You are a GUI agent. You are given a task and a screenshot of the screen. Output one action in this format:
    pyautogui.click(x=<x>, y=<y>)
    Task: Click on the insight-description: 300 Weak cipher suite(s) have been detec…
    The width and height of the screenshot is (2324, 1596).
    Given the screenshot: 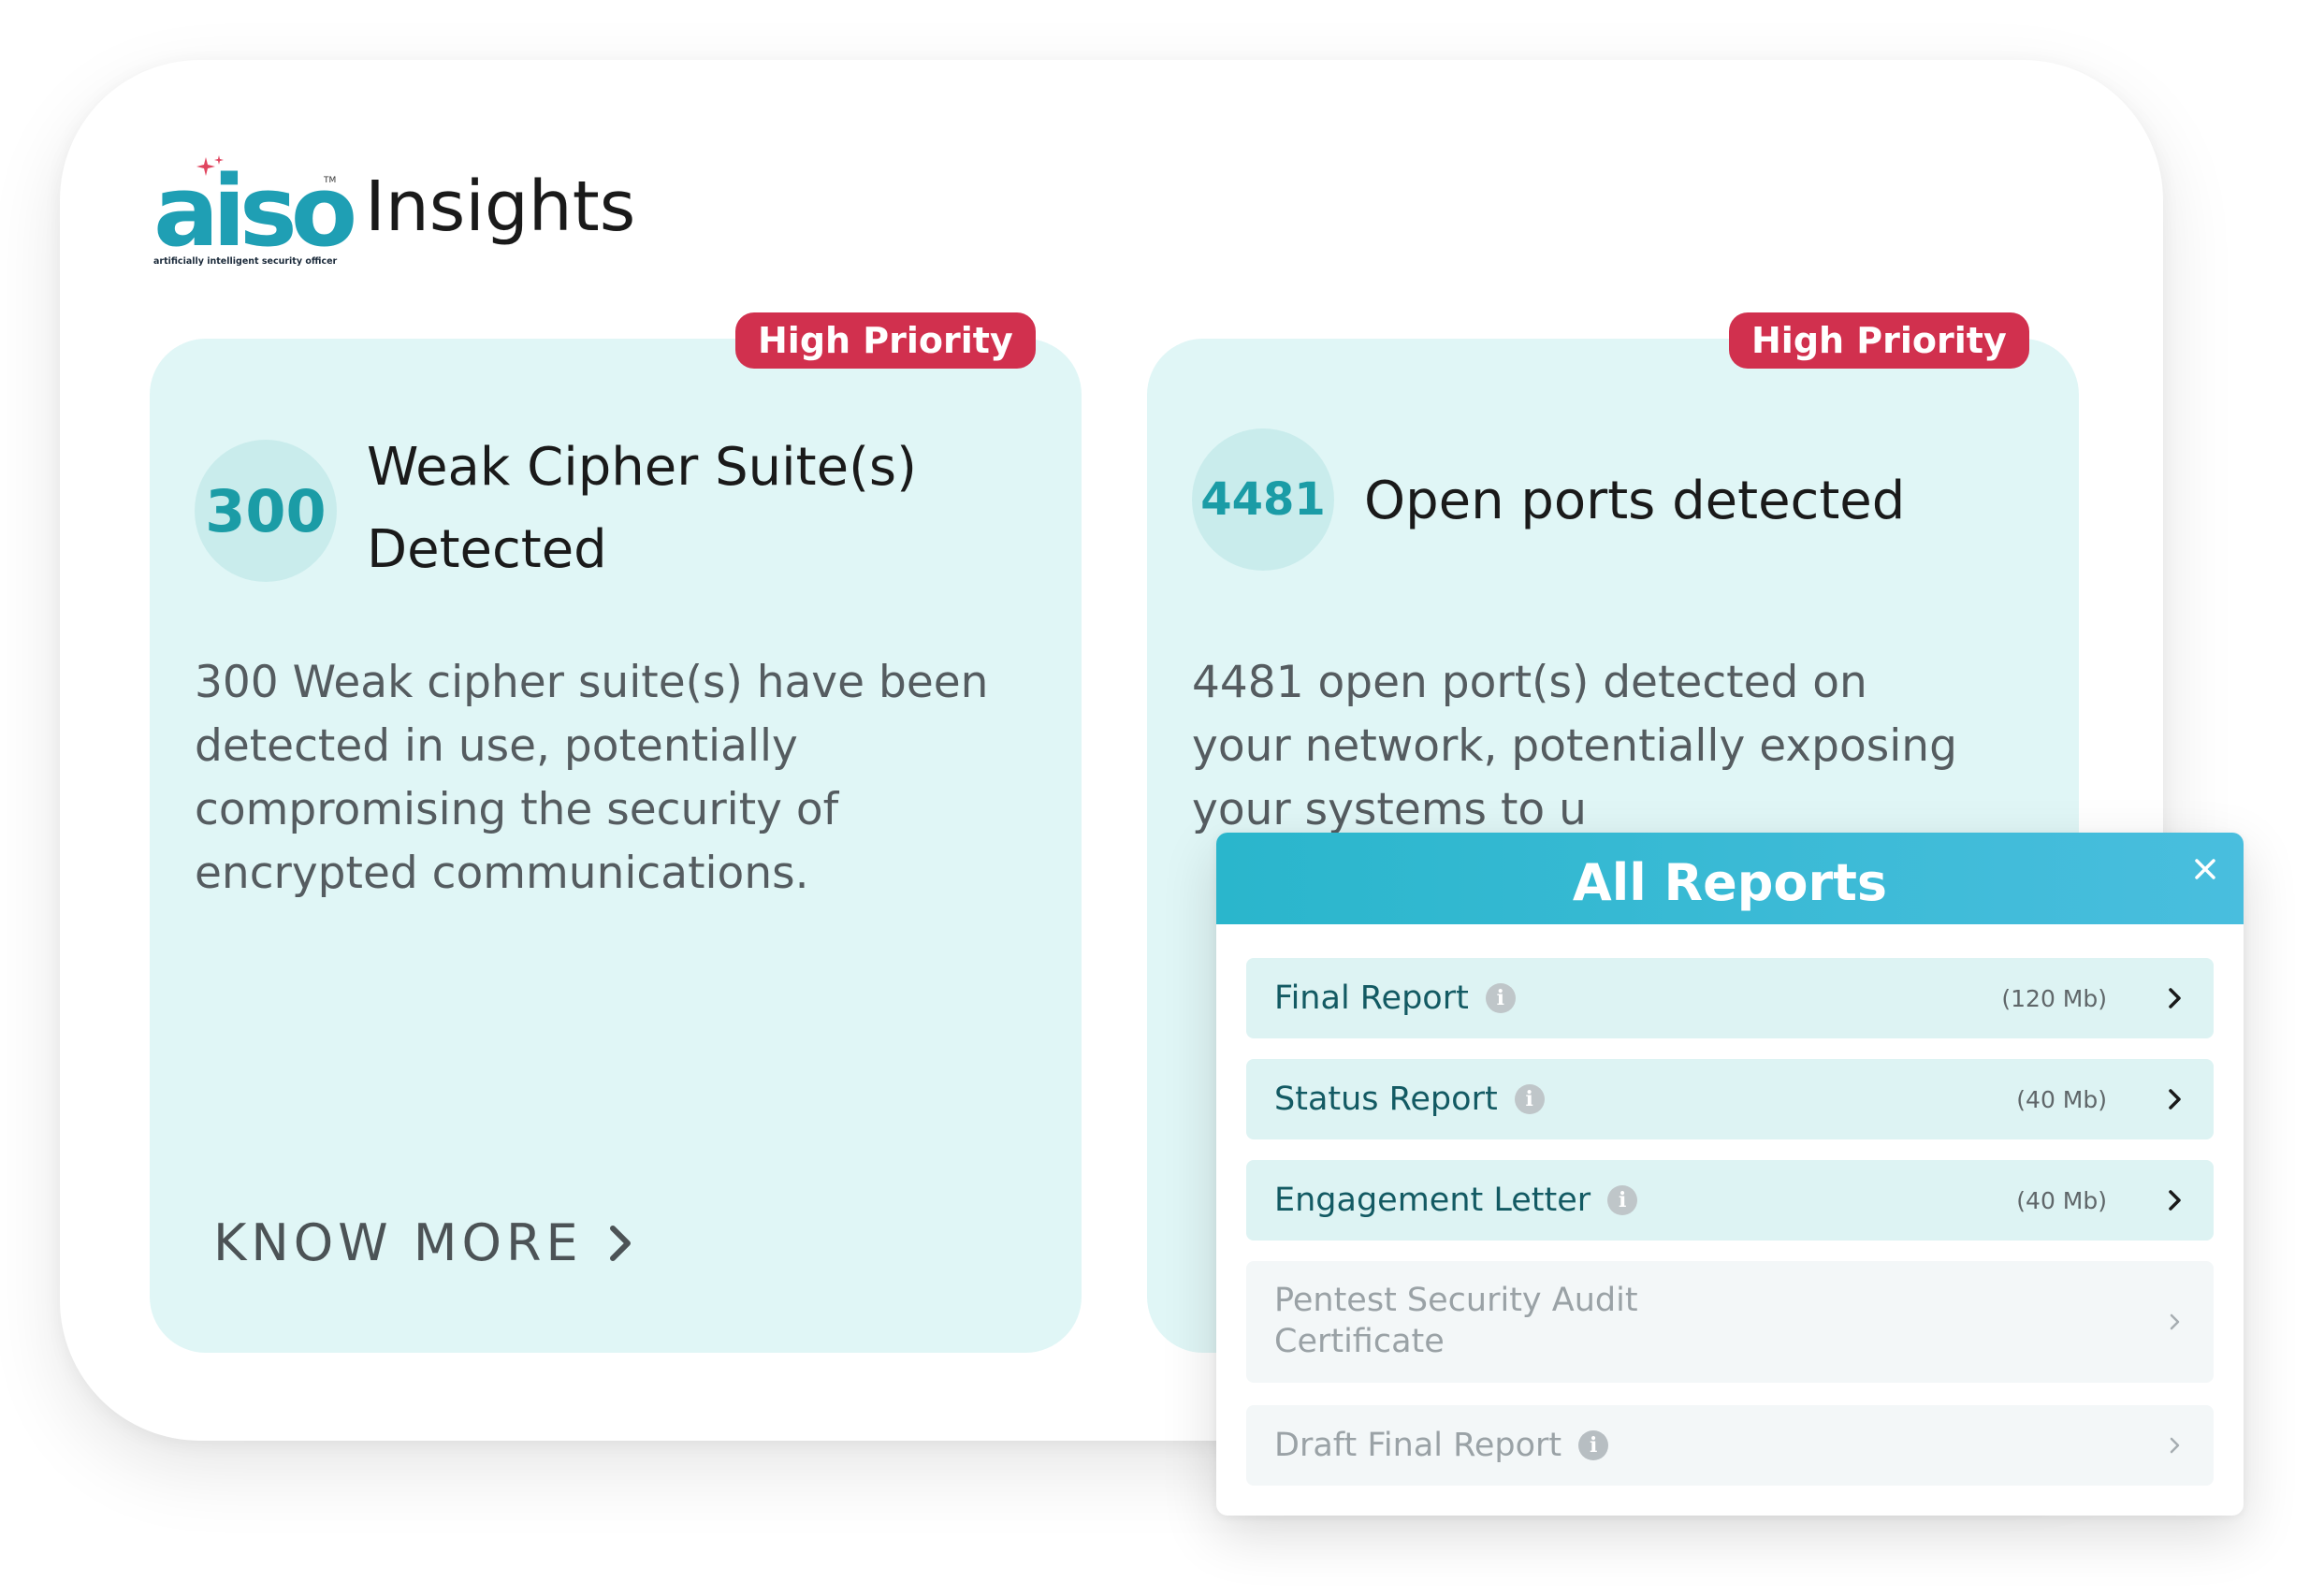 What is the action you would take?
    pyautogui.click(x=592, y=778)
    